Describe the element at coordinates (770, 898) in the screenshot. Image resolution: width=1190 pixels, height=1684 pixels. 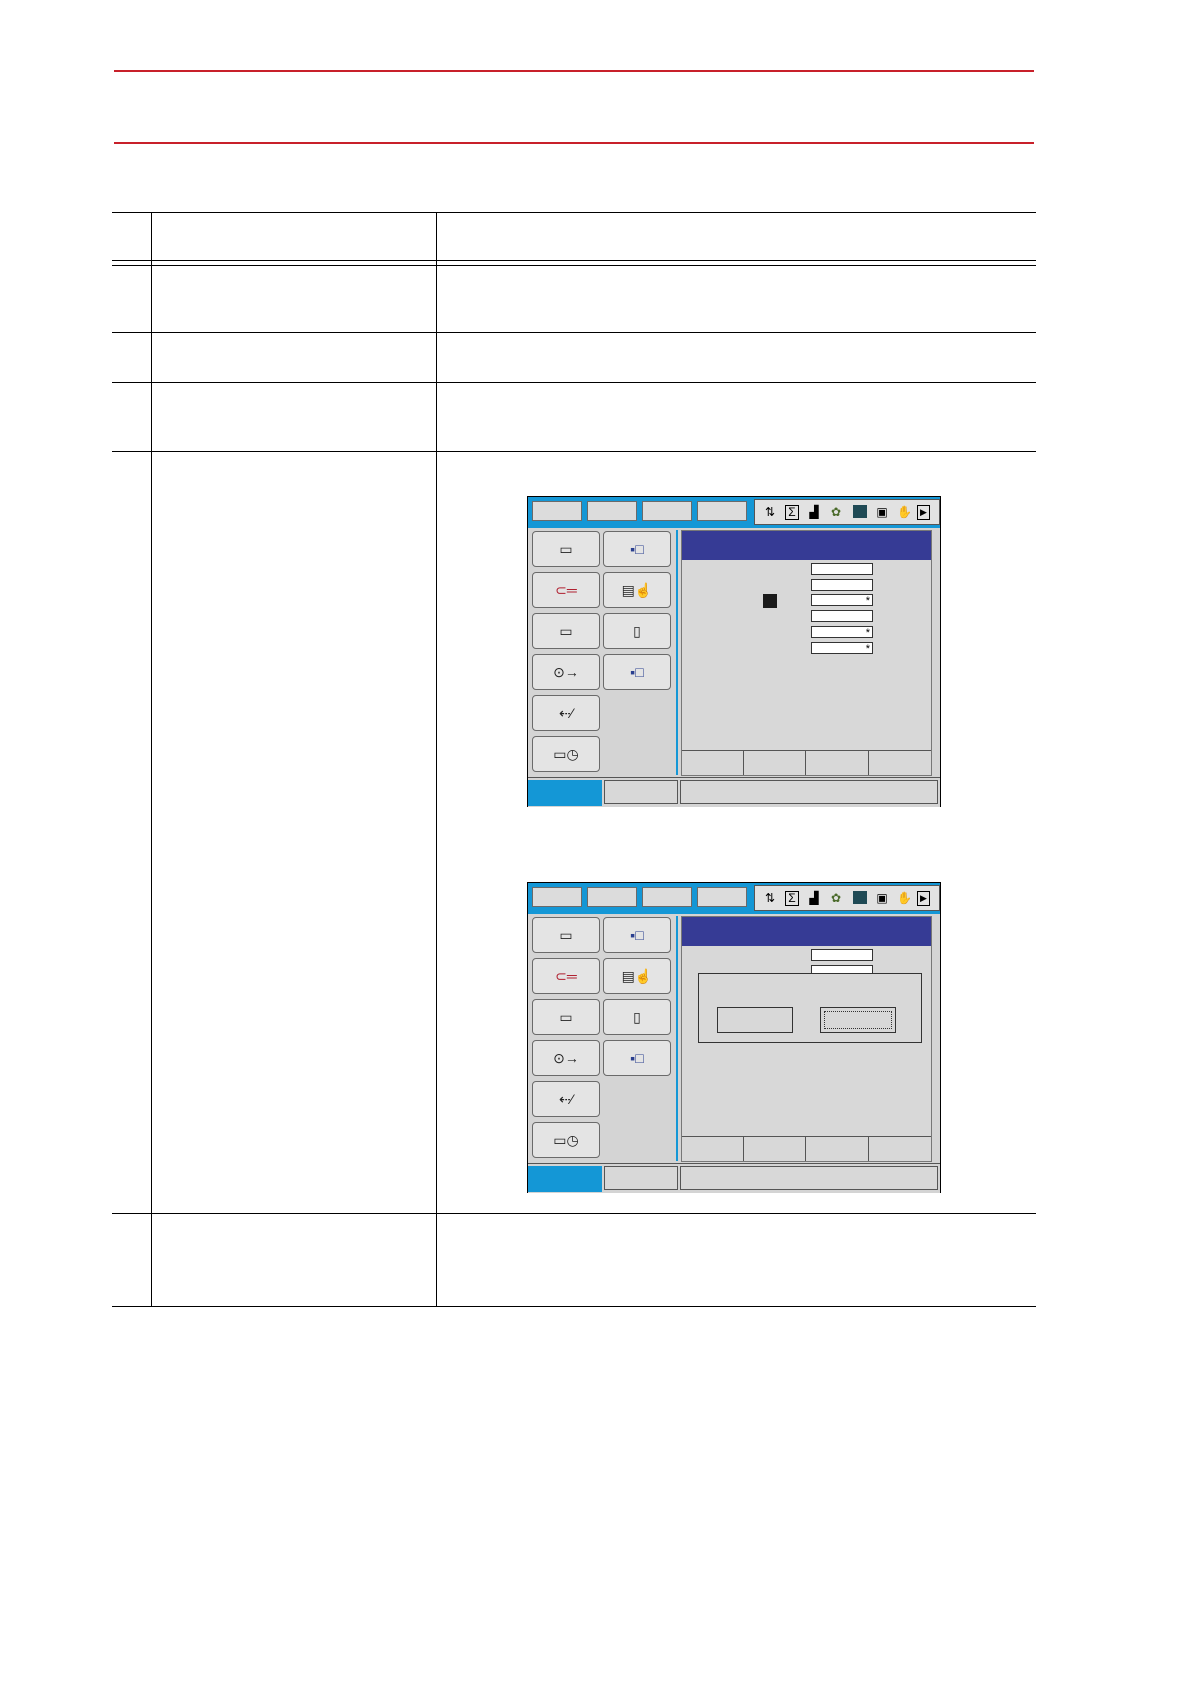
I see `axis-icon: ⇅` at that location.